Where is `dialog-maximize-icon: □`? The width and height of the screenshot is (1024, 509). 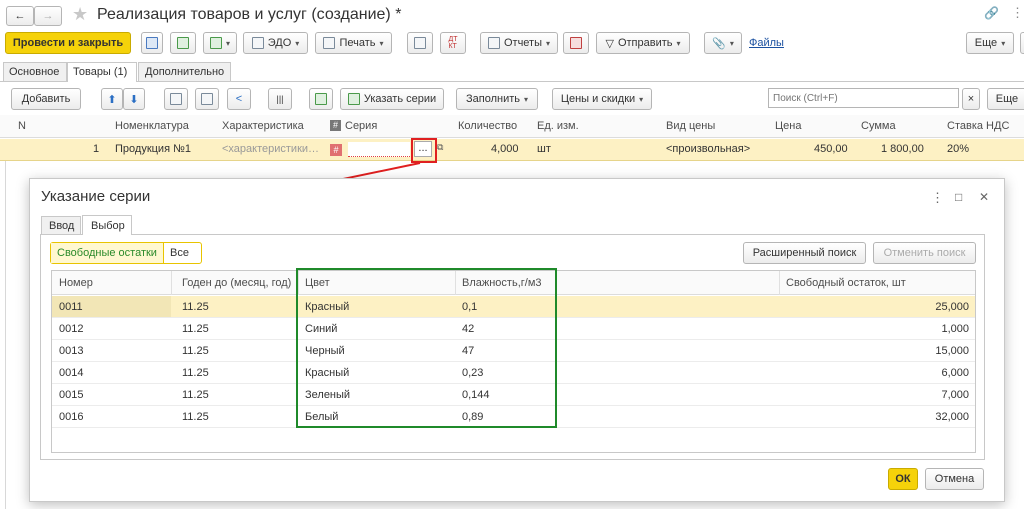 dialog-maximize-icon: □ is located at coordinates (958, 197).